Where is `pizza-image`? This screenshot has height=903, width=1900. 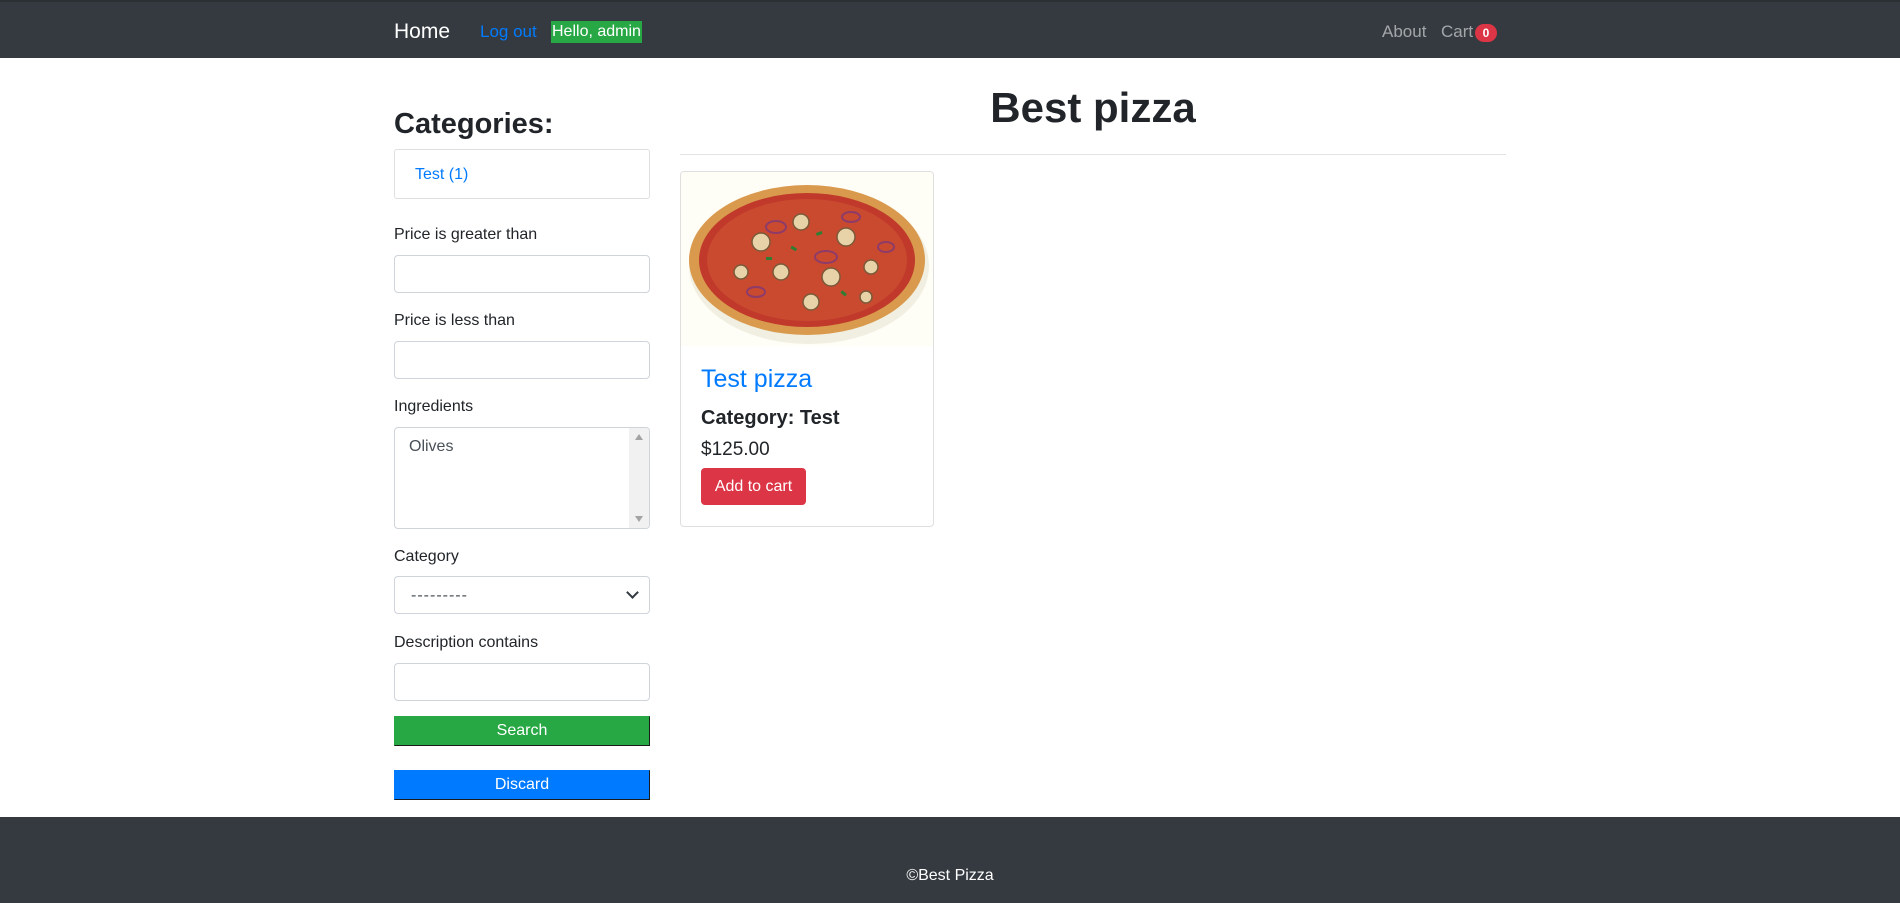 pizza-image is located at coordinates (807, 259).